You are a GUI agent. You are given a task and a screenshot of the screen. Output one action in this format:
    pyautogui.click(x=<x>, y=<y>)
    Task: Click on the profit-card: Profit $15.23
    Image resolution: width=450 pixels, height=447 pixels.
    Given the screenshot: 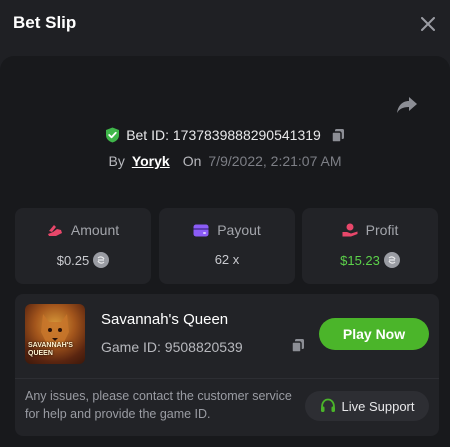 What is the action you would take?
    pyautogui.click(x=370, y=246)
    